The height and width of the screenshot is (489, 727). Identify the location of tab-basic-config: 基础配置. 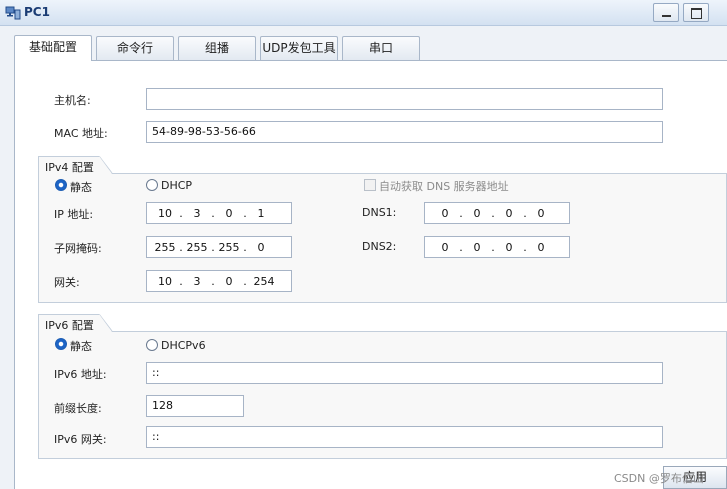
(53, 48).